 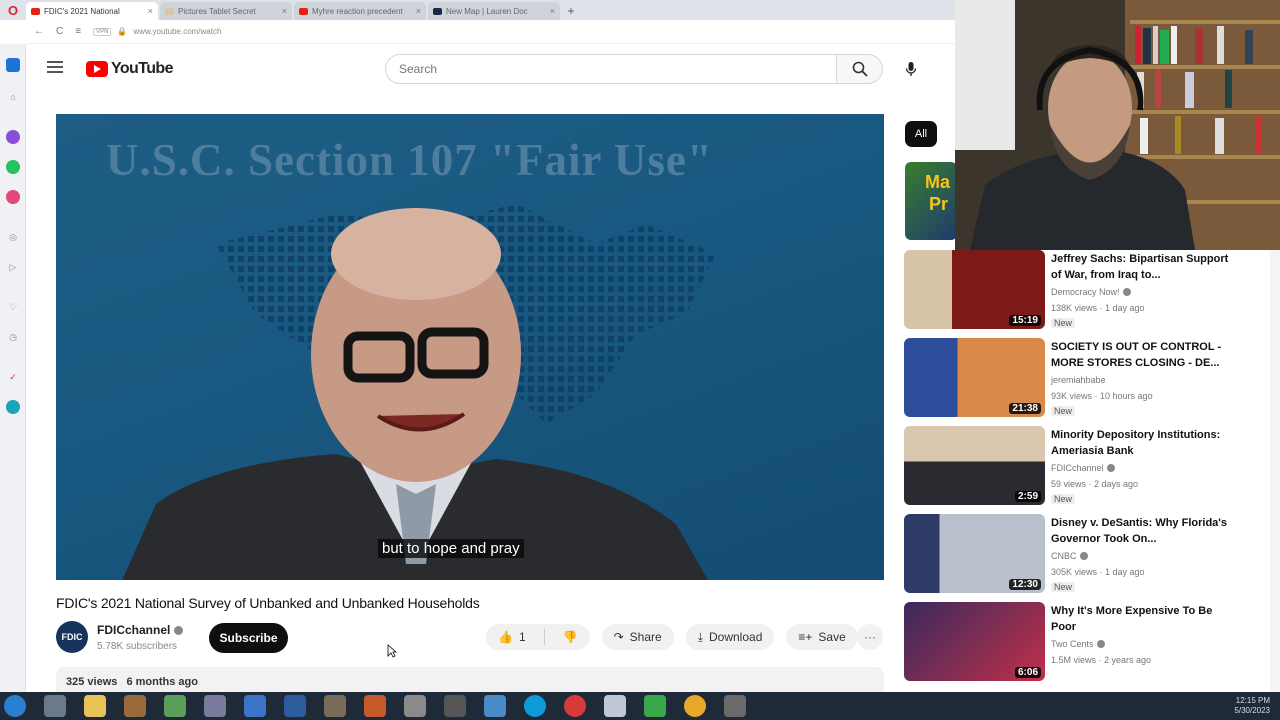 I want to click on folder-icon, so click(x=135, y=706).